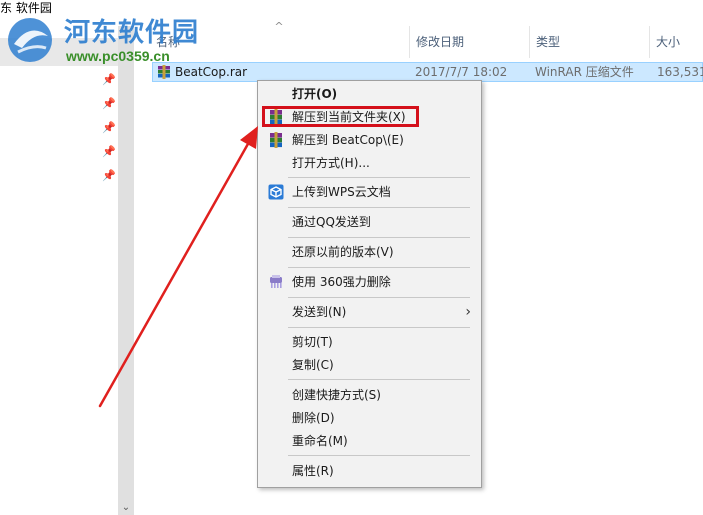 The width and height of the screenshot is (703, 515). I want to click on menu-label: 解压到当前文件夹(X), so click(349, 117).